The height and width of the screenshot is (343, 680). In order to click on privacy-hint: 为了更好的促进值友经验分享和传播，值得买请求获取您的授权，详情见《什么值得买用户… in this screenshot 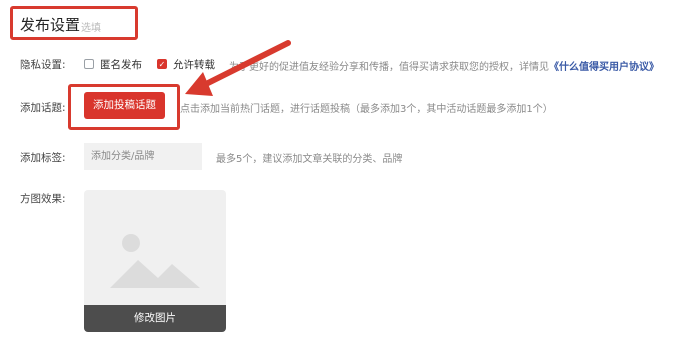, I will do `click(444, 65)`.